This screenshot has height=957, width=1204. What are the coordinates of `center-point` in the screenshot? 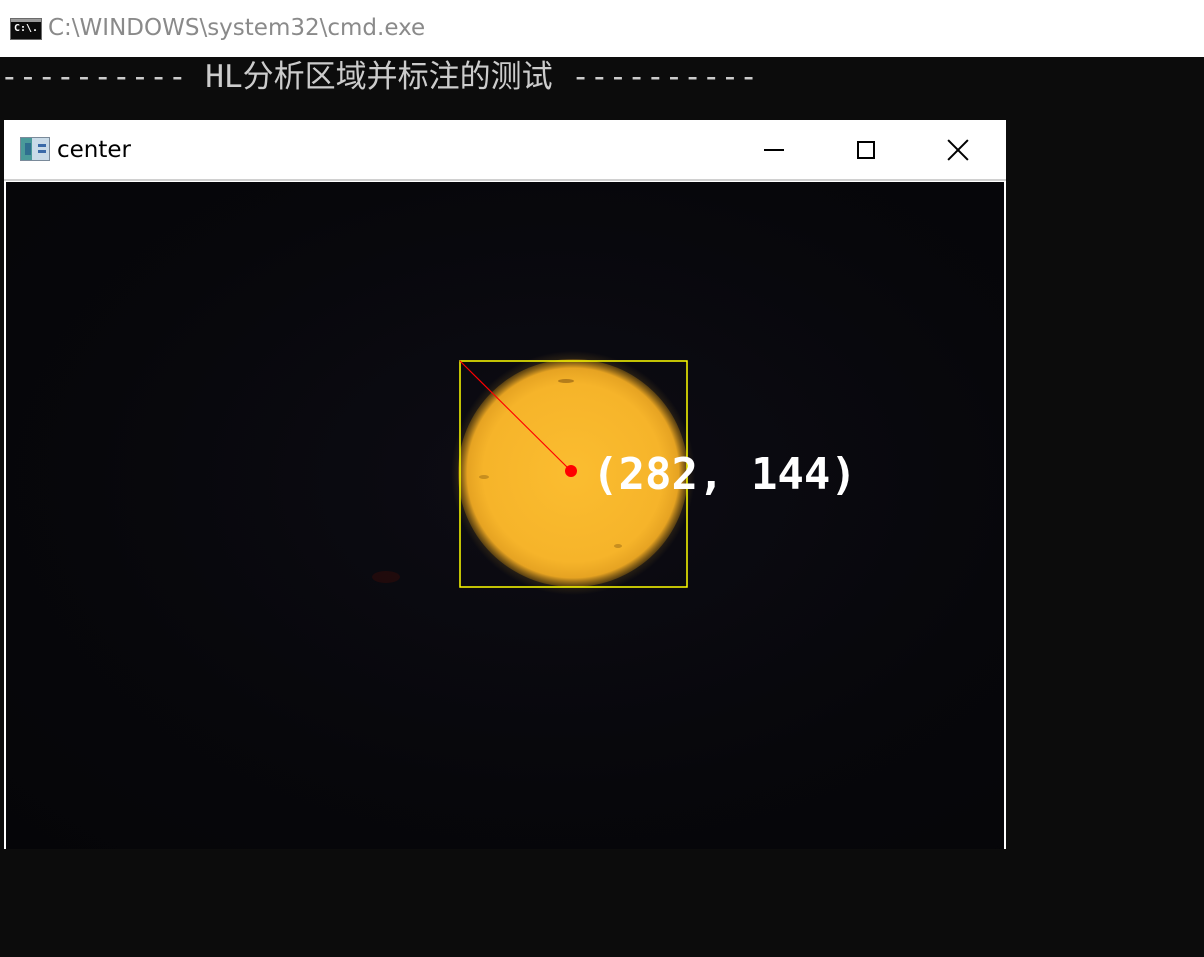 It's located at (571, 471).